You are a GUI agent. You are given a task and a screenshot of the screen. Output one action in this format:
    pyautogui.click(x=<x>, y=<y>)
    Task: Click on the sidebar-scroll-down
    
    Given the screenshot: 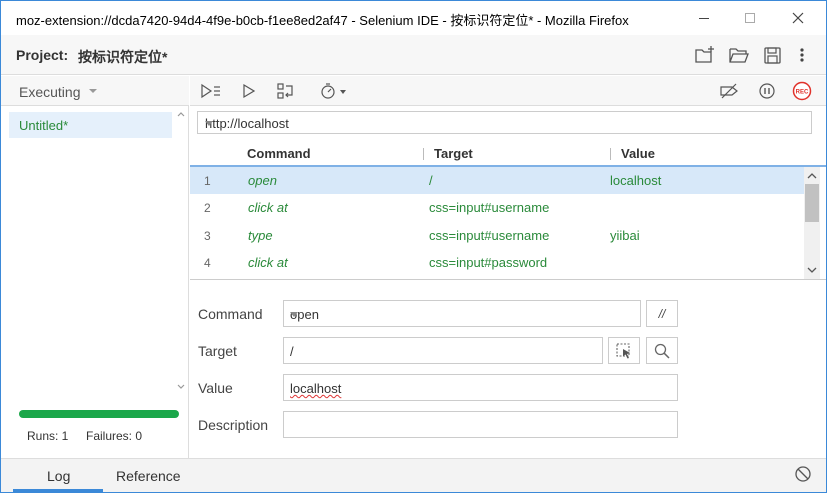 What is the action you would take?
    pyautogui.click(x=181, y=387)
    